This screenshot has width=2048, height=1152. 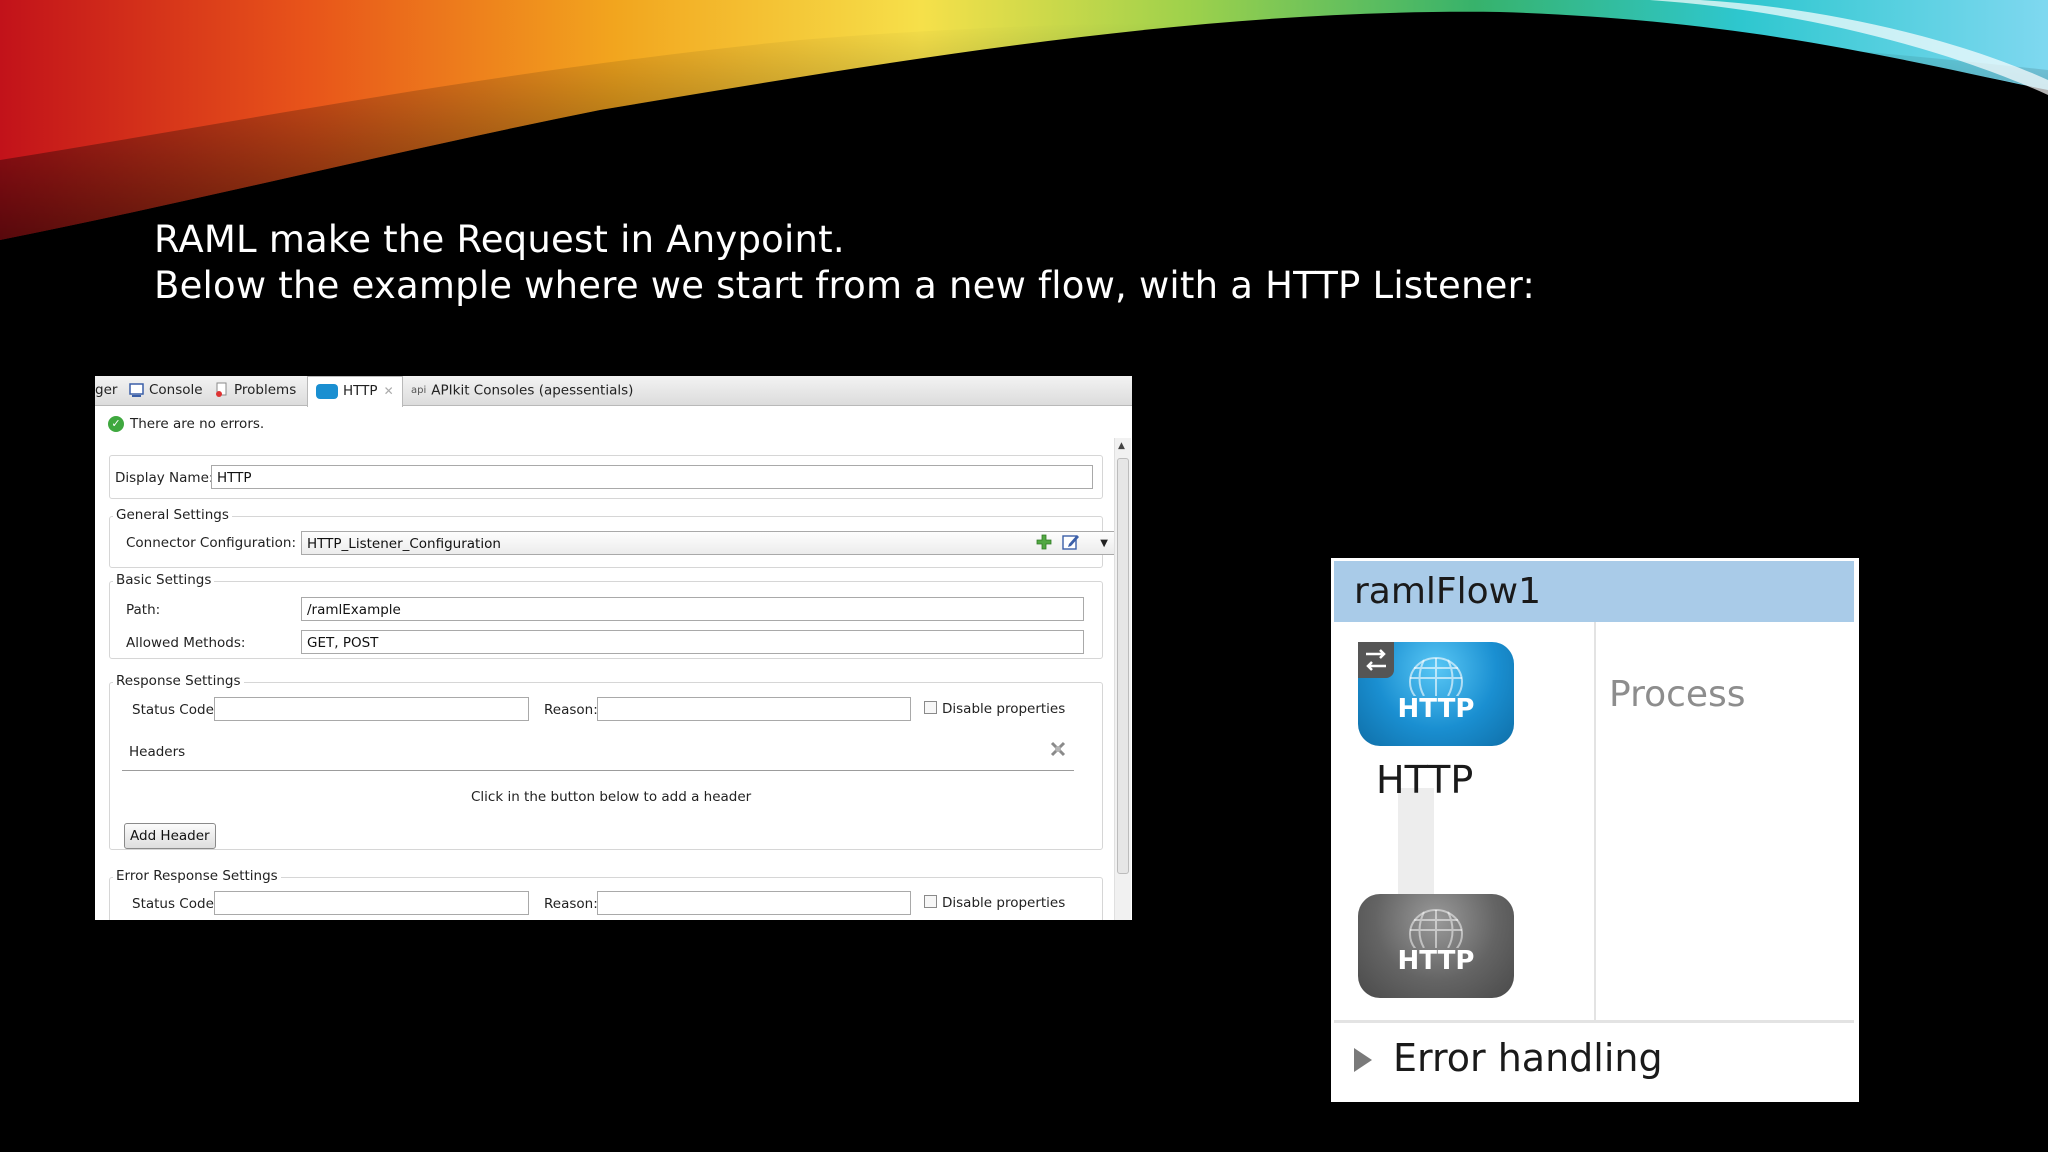 What do you see at coordinates (389, 391) in the screenshot?
I see `close-icon: ✕` at bounding box center [389, 391].